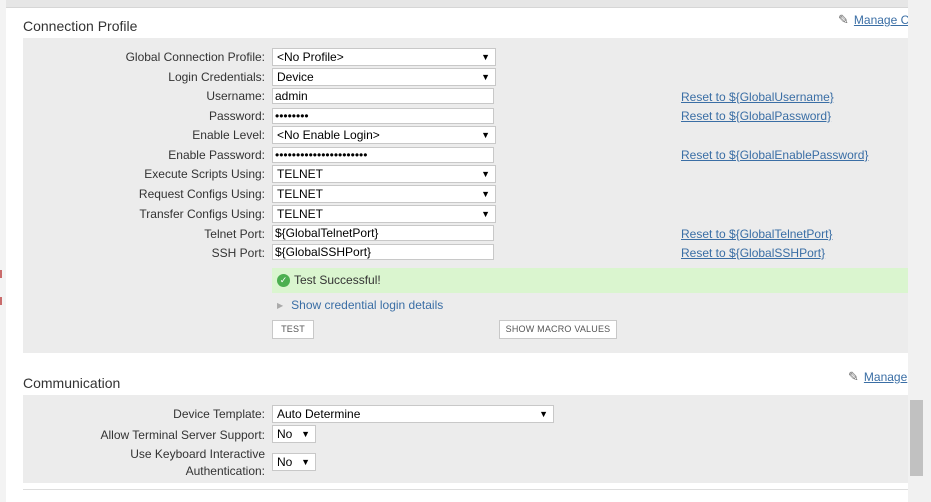  What do you see at coordinates (295, 77) in the screenshot?
I see `login-credentials-value: Device` at bounding box center [295, 77].